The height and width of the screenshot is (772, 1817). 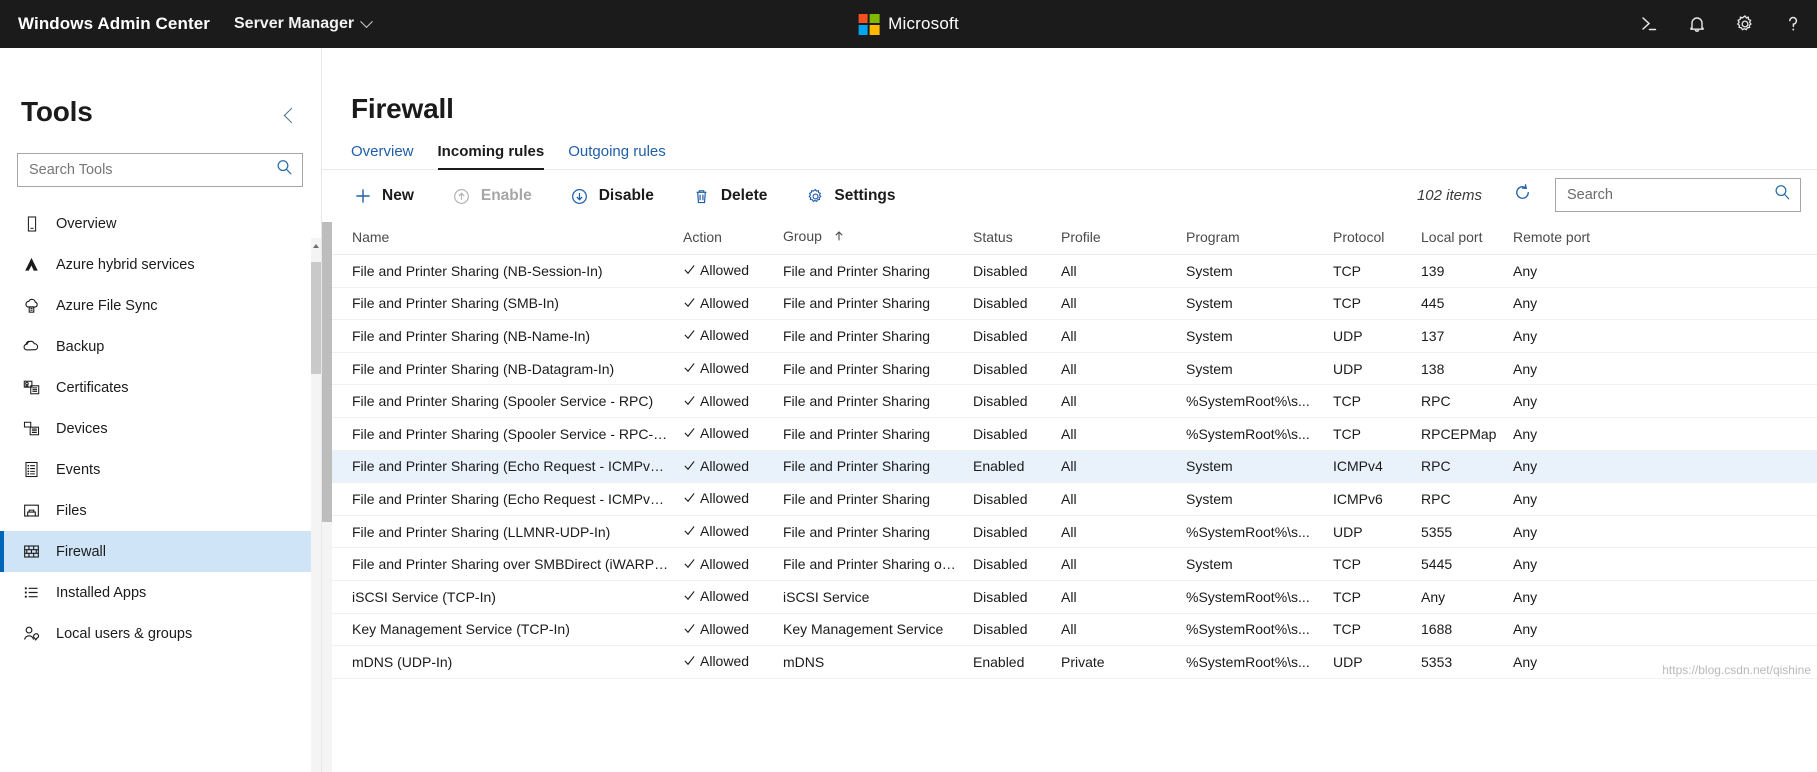 What do you see at coordinates (872, 597) in the screenshot?
I see `cell-group: iSCSI Service` at bounding box center [872, 597].